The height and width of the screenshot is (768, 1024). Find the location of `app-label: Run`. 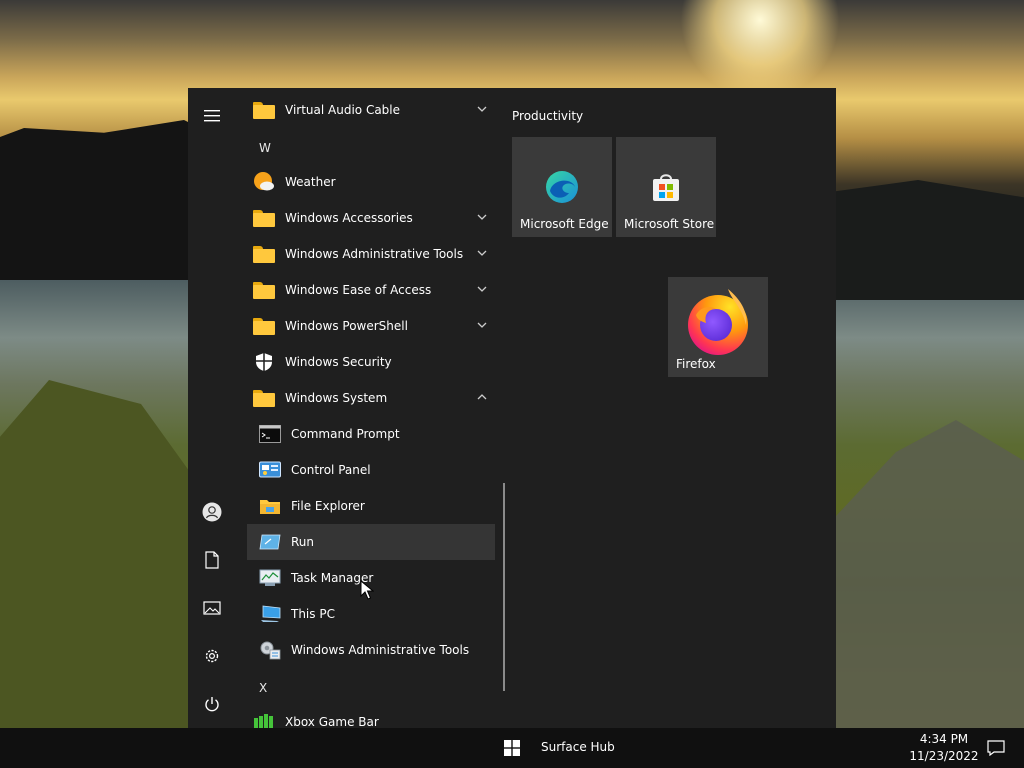

app-label: Run is located at coordinates (303, 542).